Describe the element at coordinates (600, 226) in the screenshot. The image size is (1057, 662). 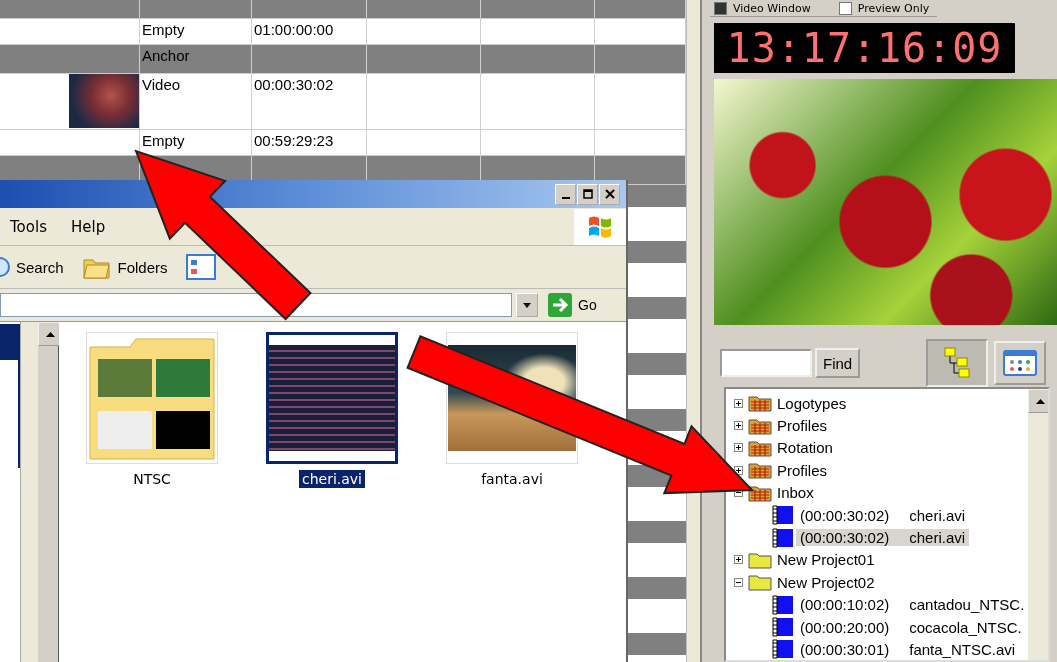
I see `logo-icon` at that location.